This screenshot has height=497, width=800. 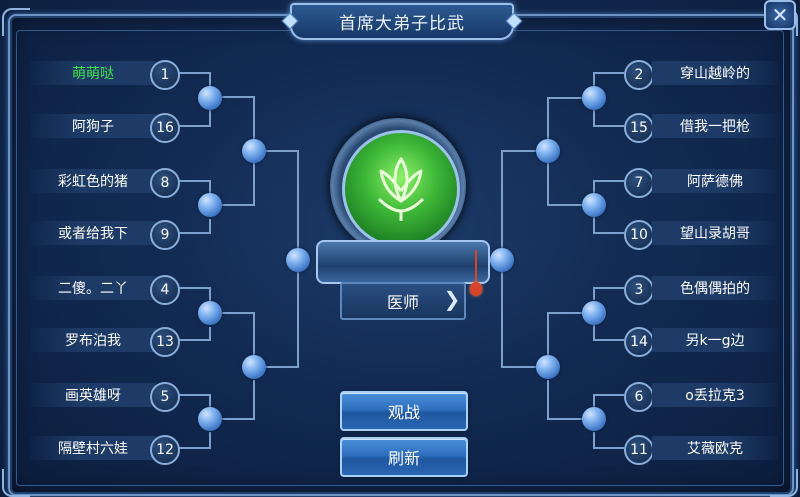 What do you see at coordinates (93, 126) in the screenshot?
I see `player-name-left-2: 阿狗子` at bounding box center [93, 126].